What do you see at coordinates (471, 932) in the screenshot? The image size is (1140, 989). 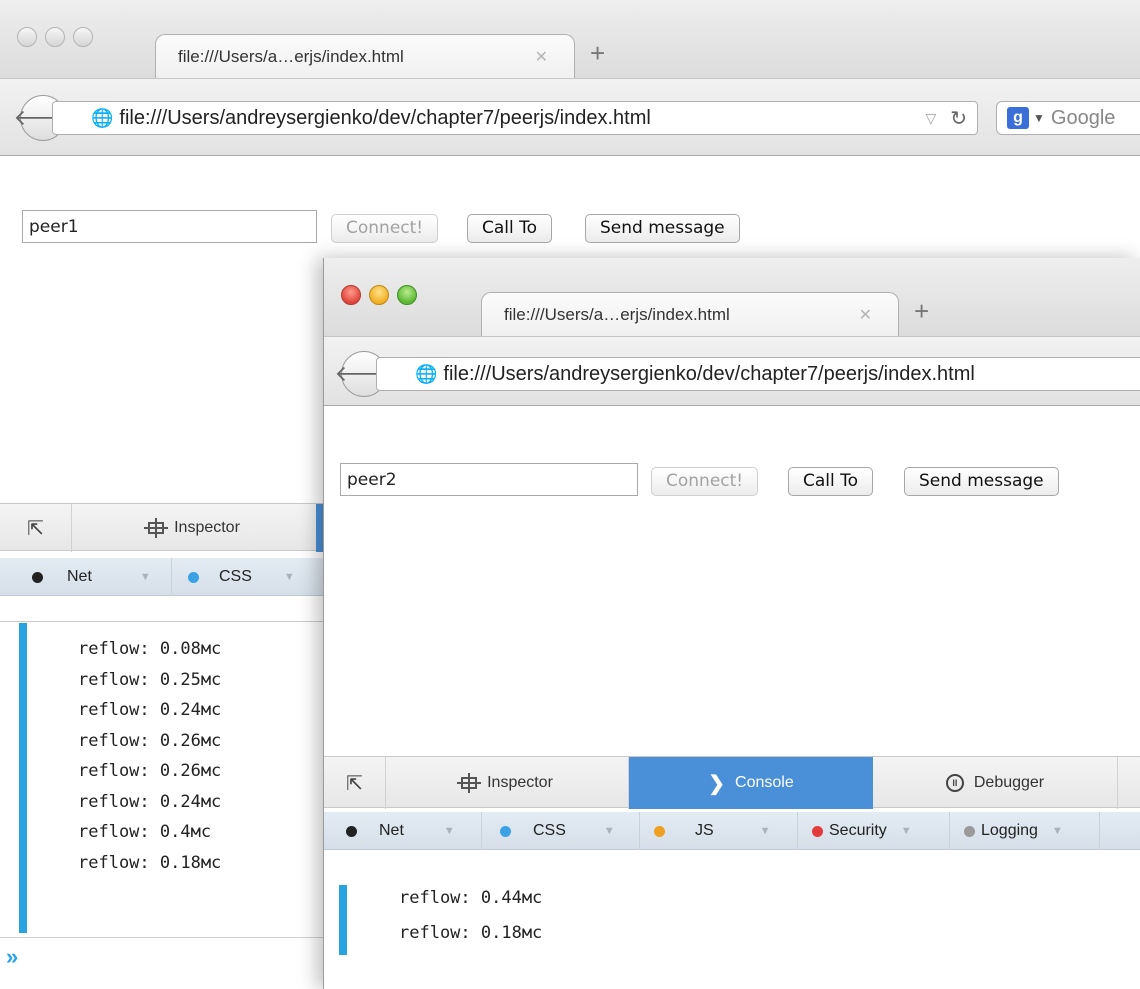 I see `console-line: reflow: 0.18мс` at bounding box center [471, 932].